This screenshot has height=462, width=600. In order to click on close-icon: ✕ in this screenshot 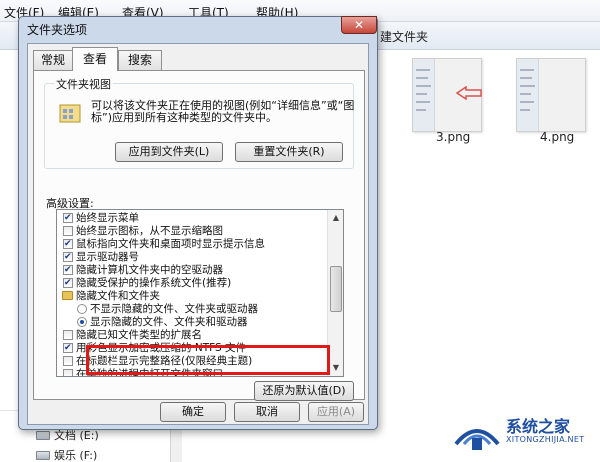, I will do `click(359, 25)`.